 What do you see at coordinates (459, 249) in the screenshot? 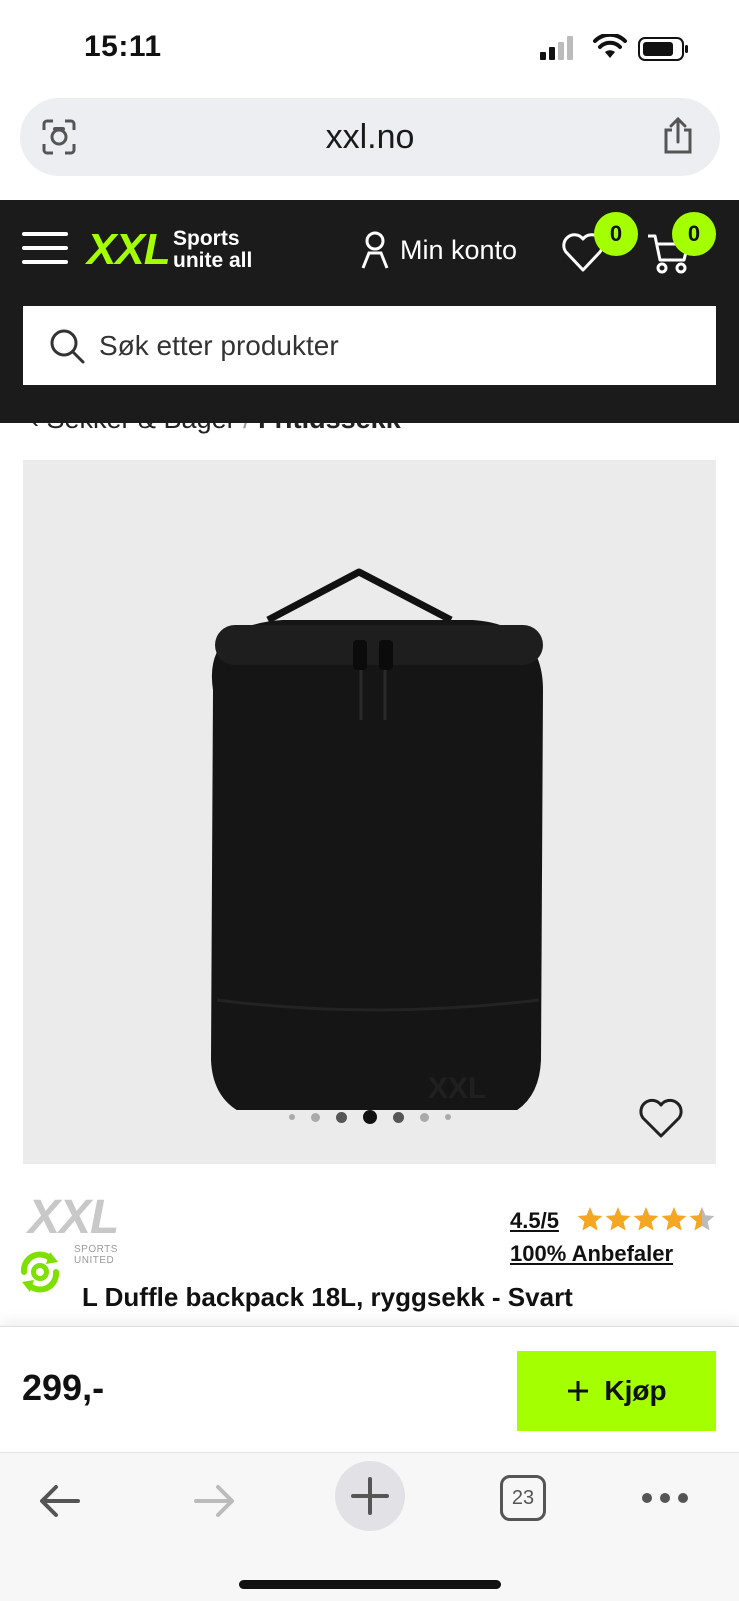
I see `account-label: Min konto` at bounding box center [459, 249].